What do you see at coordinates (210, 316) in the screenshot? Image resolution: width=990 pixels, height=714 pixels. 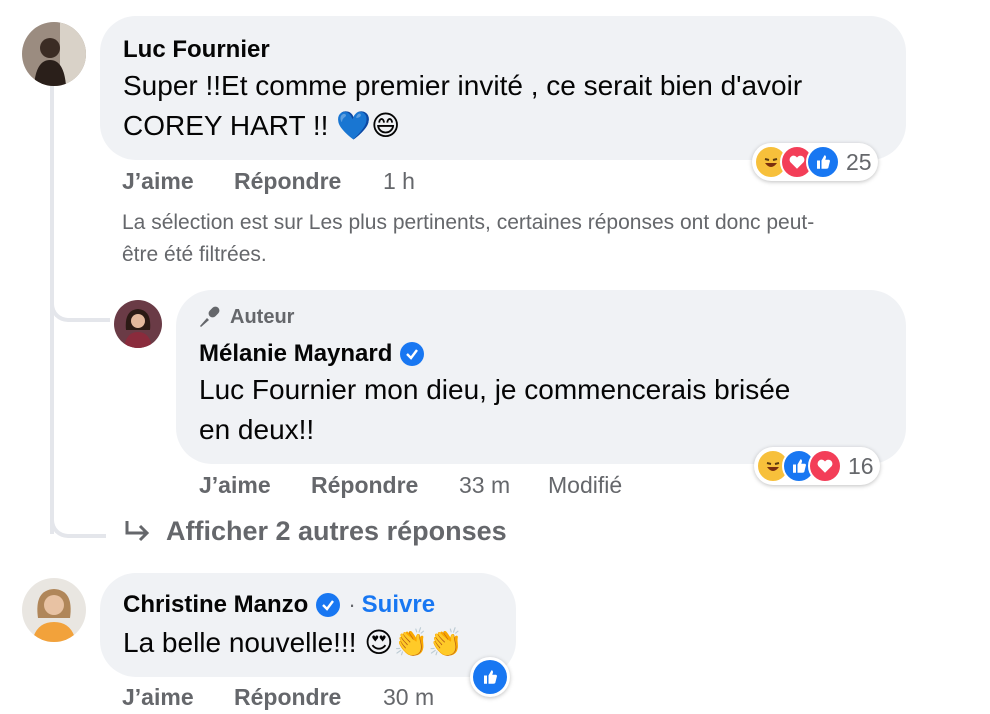 I see `microphone-icon` at bounding box center [210, 316].